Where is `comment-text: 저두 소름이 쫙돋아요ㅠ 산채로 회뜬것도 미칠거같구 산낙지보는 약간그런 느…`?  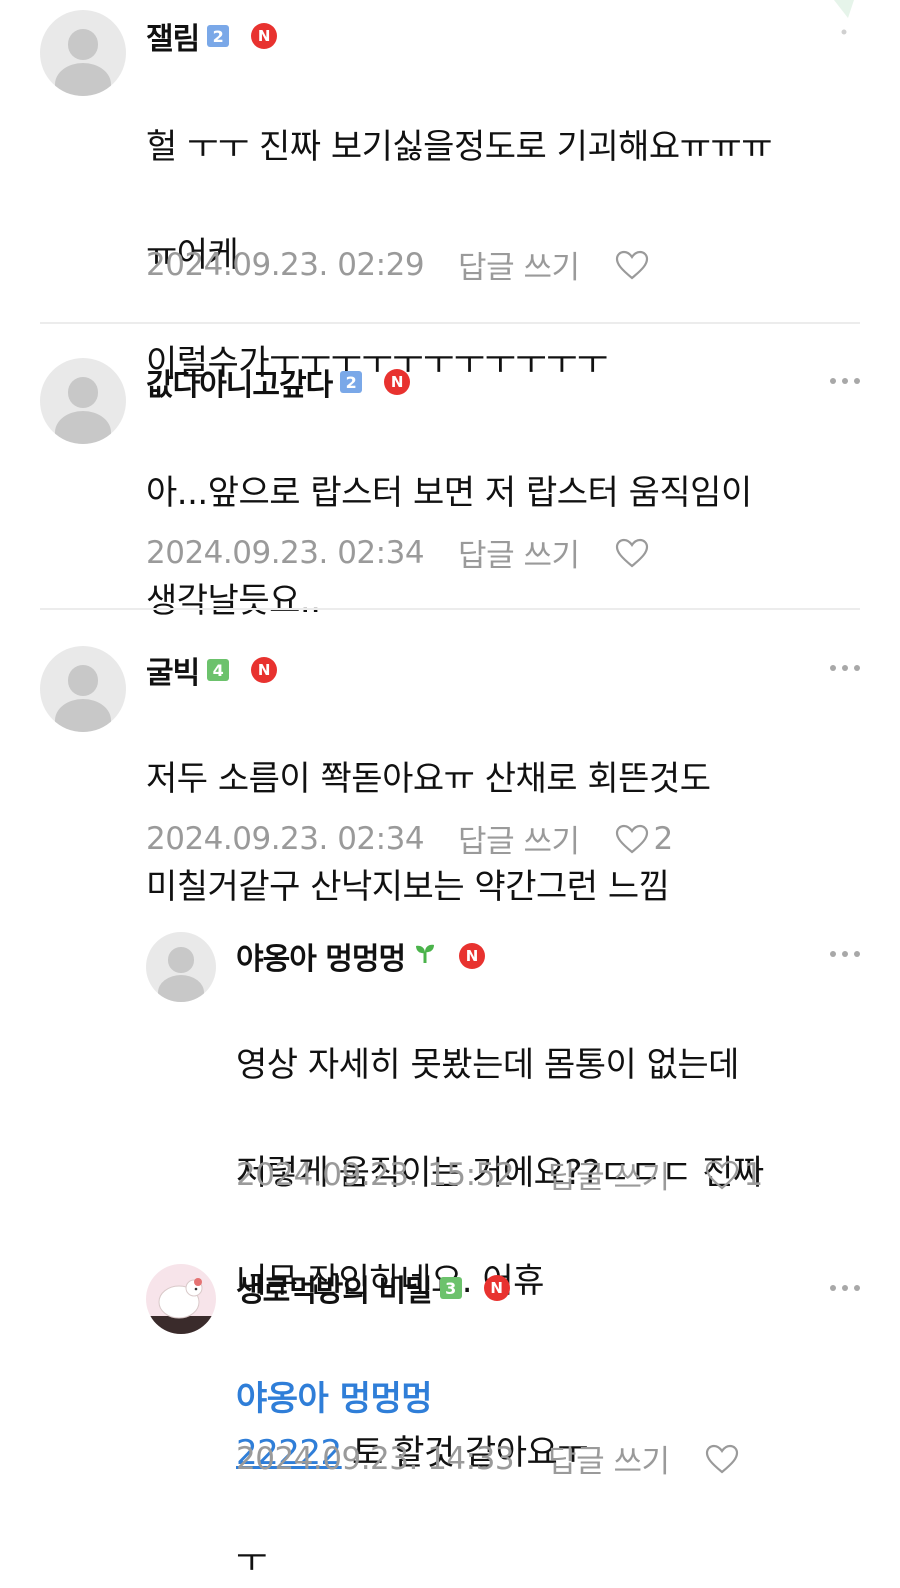
comment-text: 저두 소름이 쫙돋아요ㅠ 산채로 회뜬것도 미칠거같구 산낙지보는 약간그런 느… is located at coordinates (428, 806).